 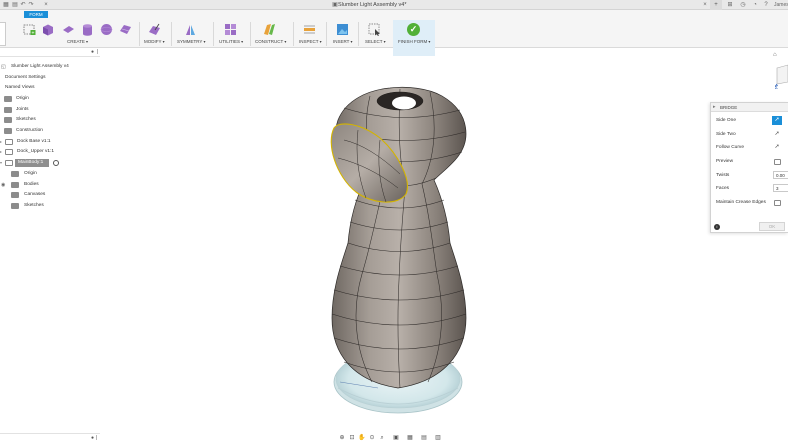 What do you see at coordinates (29, 130) in the screenshot?
I see `item-label: Construction` at bounding box center [29, 130].